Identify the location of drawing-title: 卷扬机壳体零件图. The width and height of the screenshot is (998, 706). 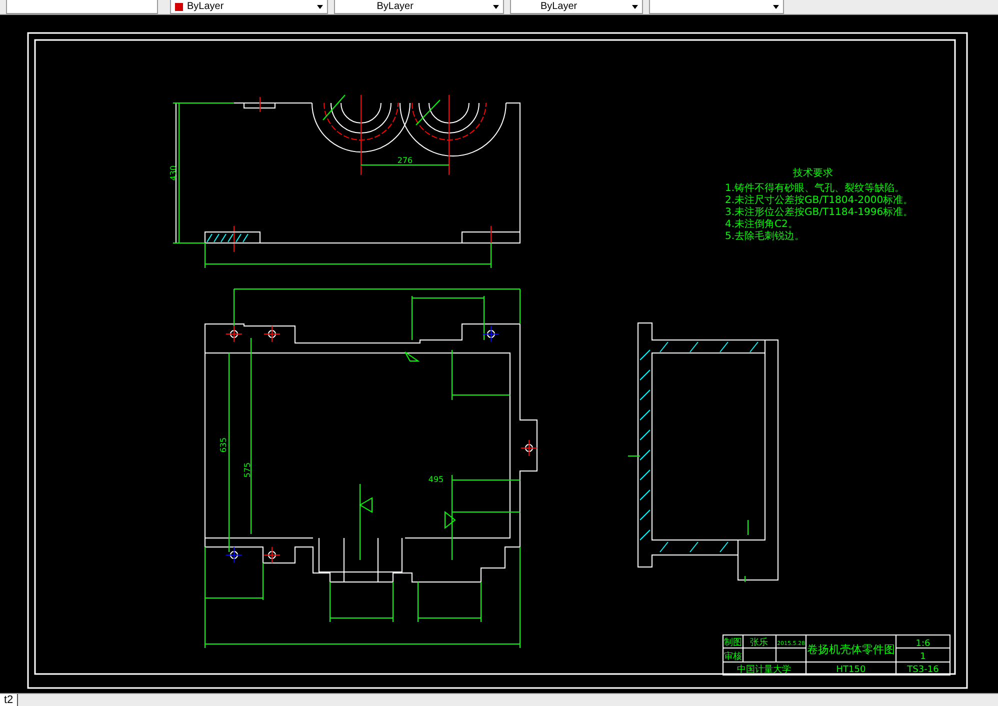
(851, 649).